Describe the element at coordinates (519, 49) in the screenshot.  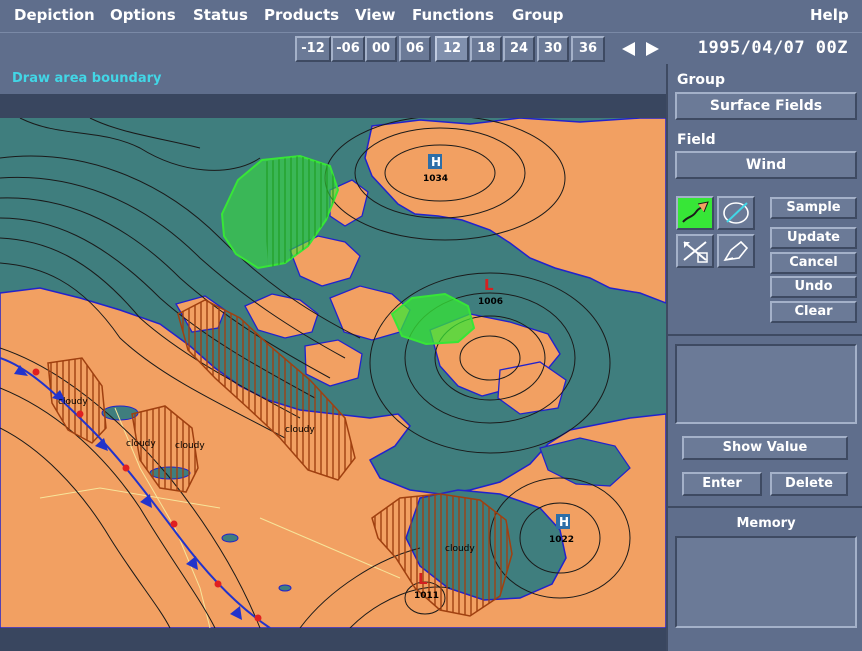
I see `time-step-24-button: 24` at that location.